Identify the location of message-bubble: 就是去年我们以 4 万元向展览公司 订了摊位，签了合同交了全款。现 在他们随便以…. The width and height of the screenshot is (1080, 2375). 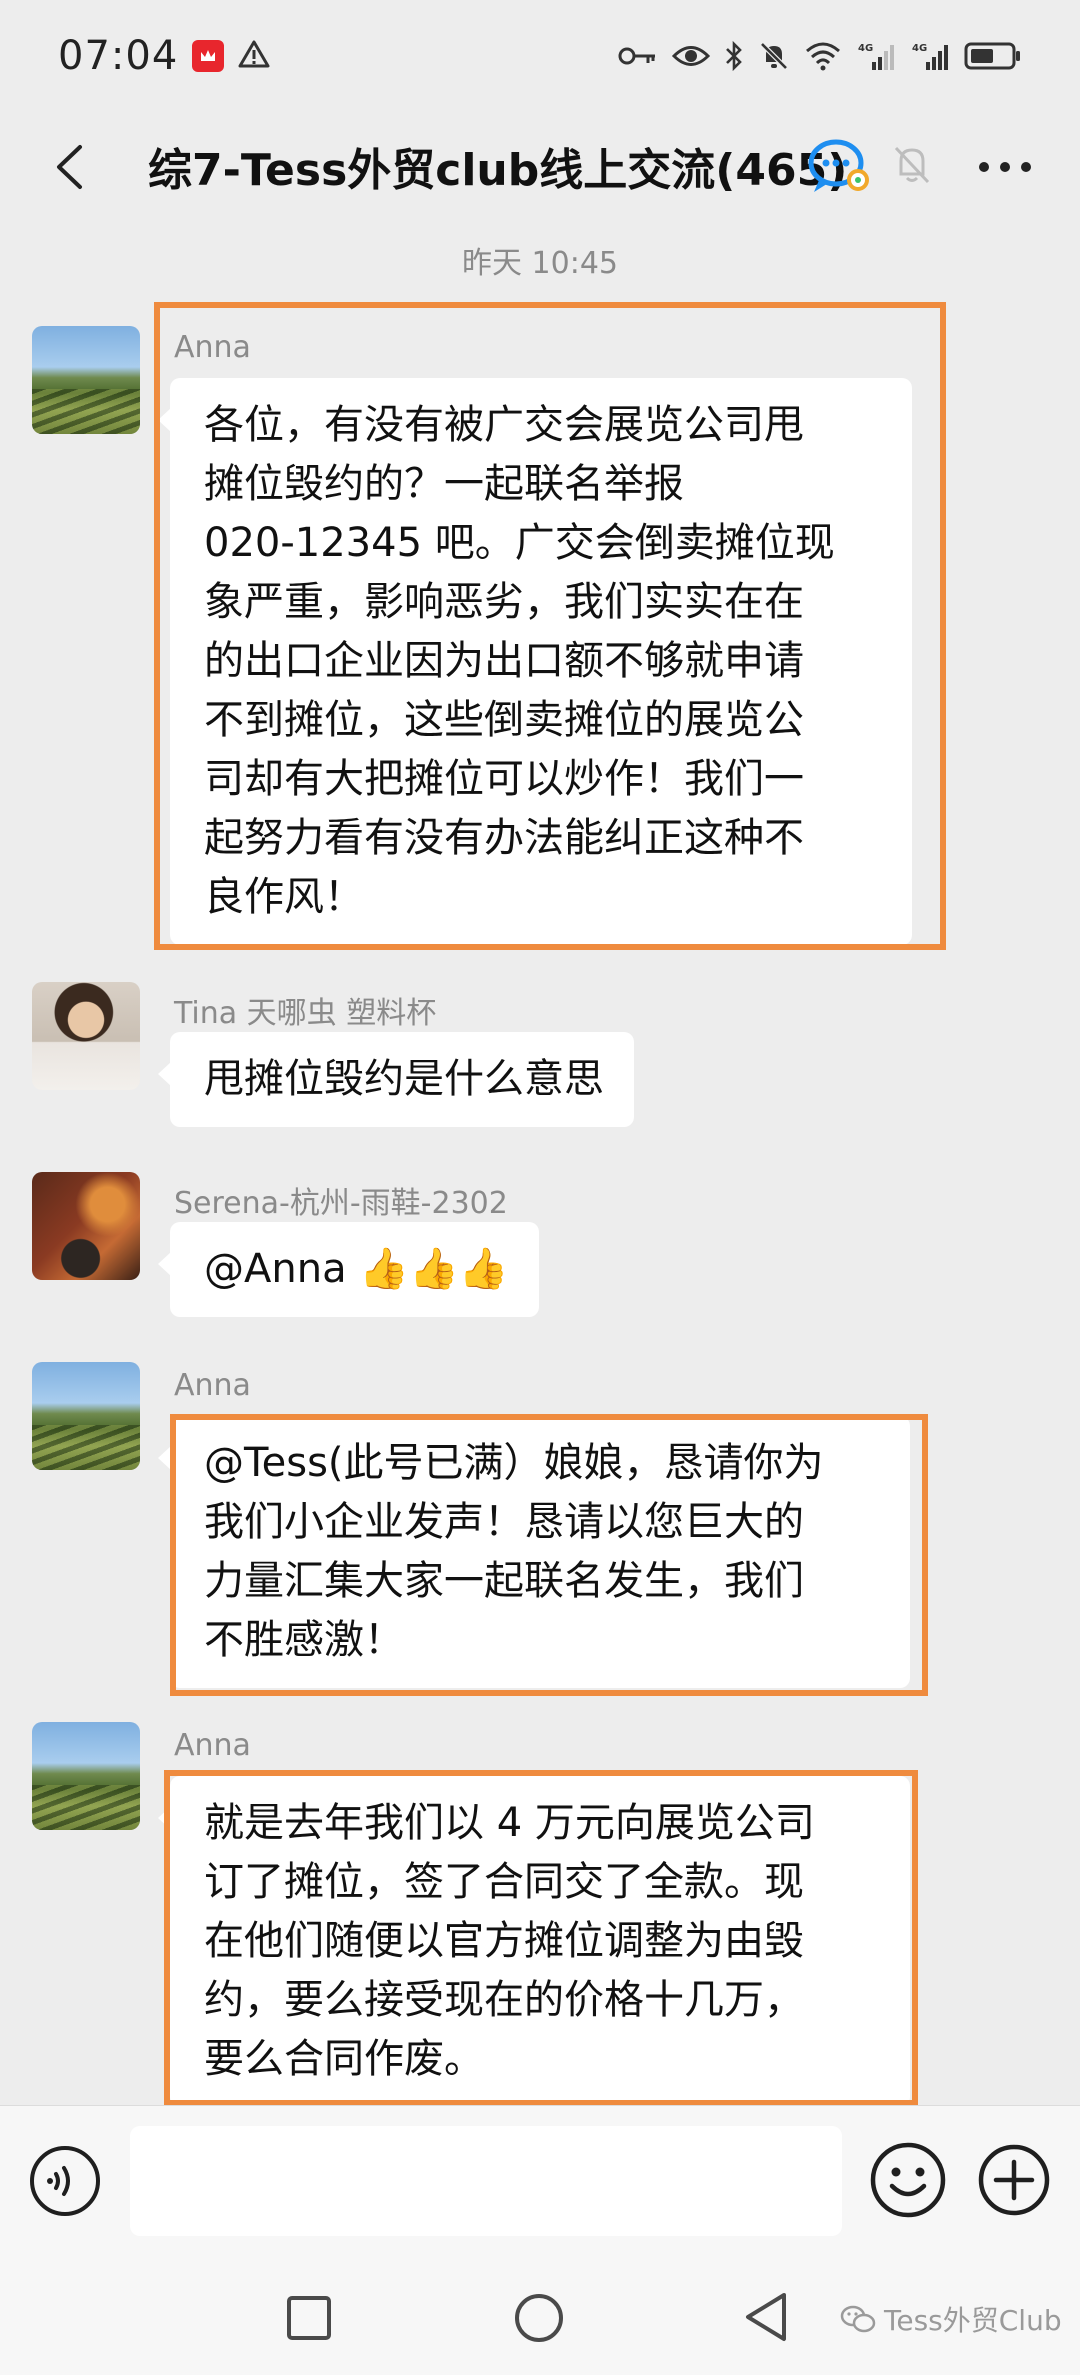
(534, 1940).